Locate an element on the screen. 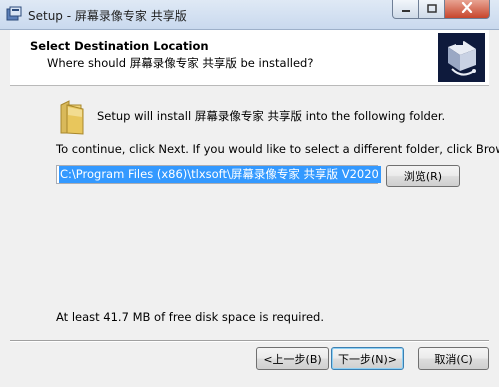  minimize-icon is located at coordinates (406, 9).